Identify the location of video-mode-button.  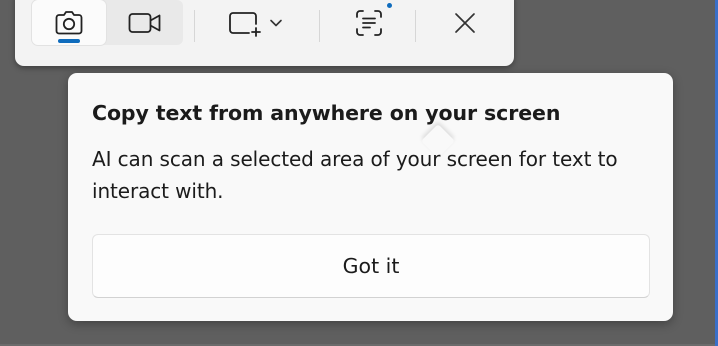
(145, 22).